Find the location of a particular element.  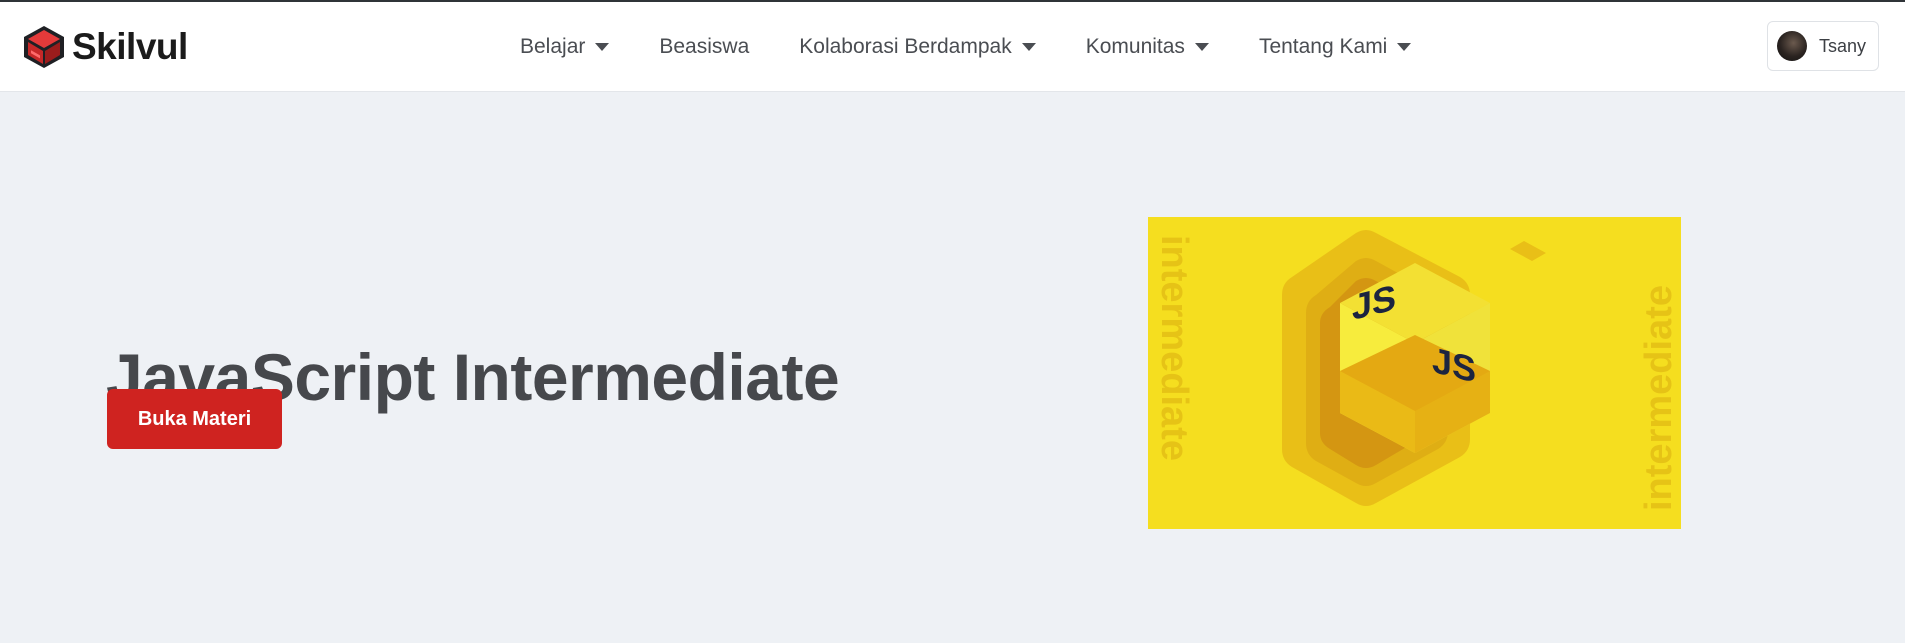

nav-item-komunitas: Komunitas is located at coordinates (1147, 47).